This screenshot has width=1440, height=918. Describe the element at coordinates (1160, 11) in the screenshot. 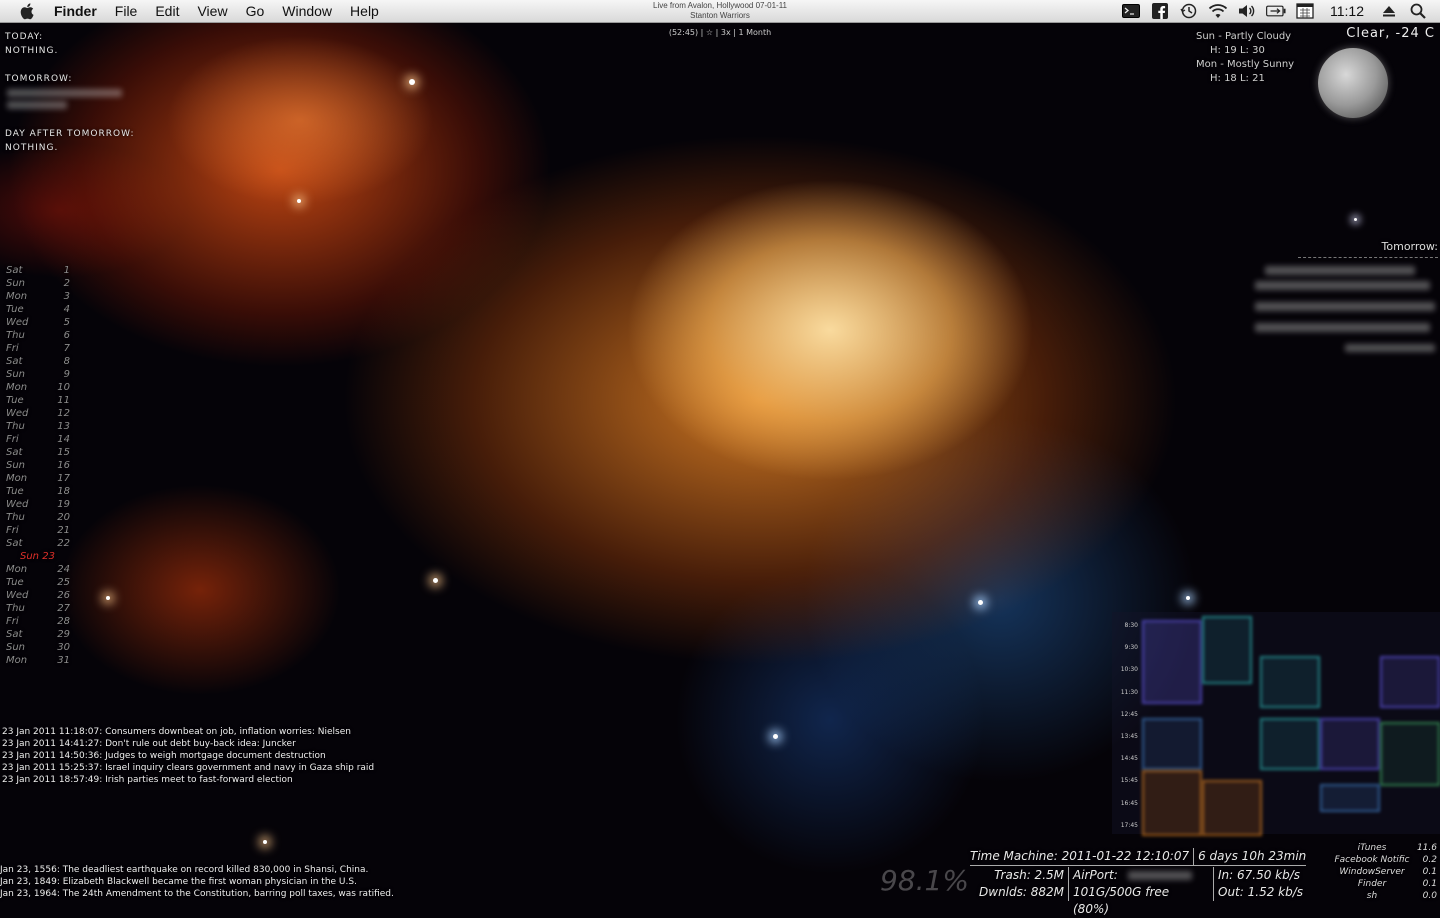

I see `facebook-icon` at that location.